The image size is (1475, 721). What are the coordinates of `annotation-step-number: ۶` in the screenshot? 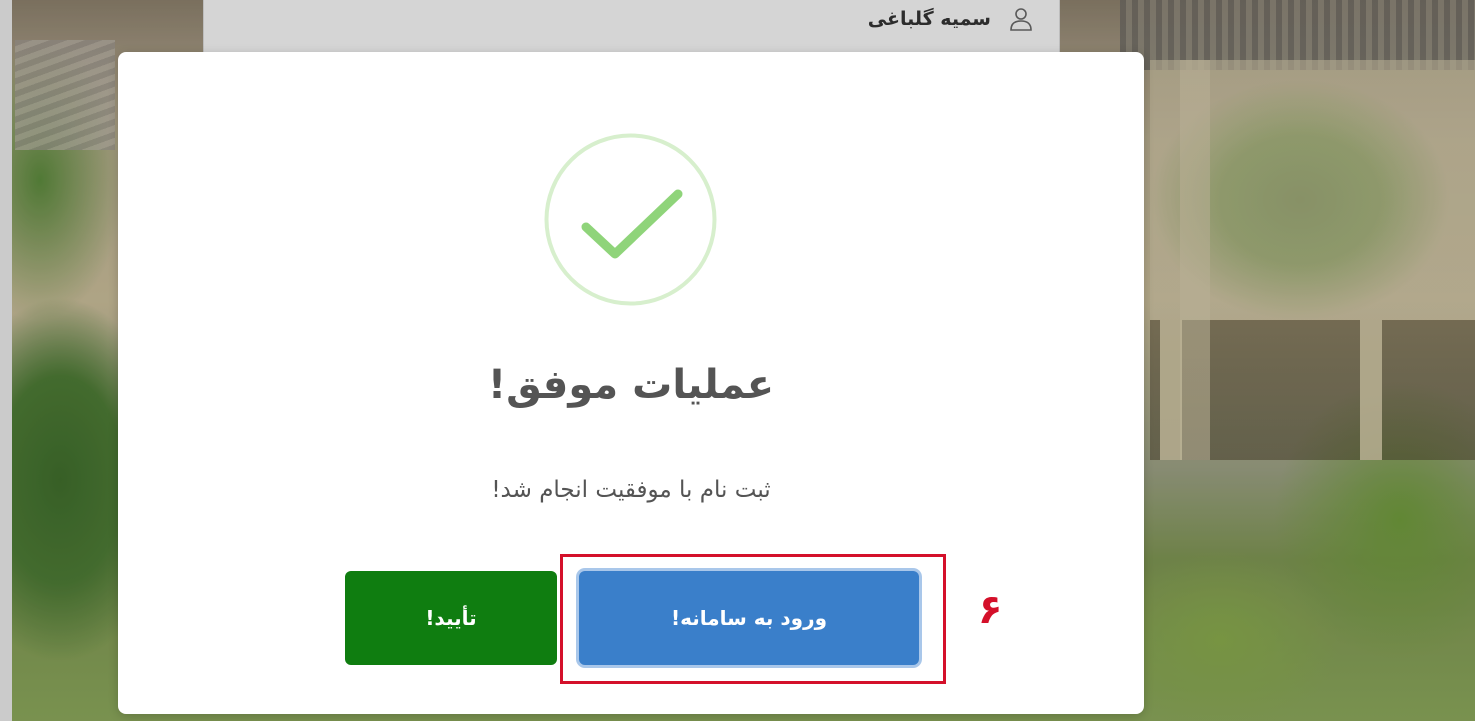 It's located at (990, 610).